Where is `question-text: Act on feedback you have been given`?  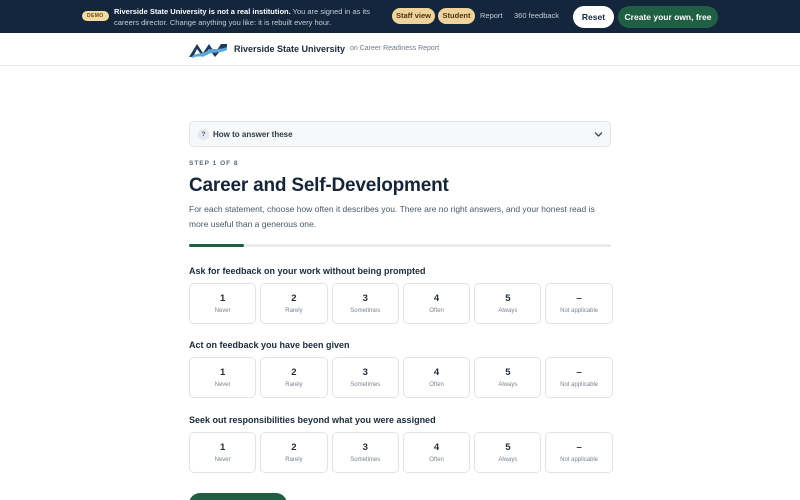 question-text: Act on feedback you have been given is located at coordinates (269, 345).